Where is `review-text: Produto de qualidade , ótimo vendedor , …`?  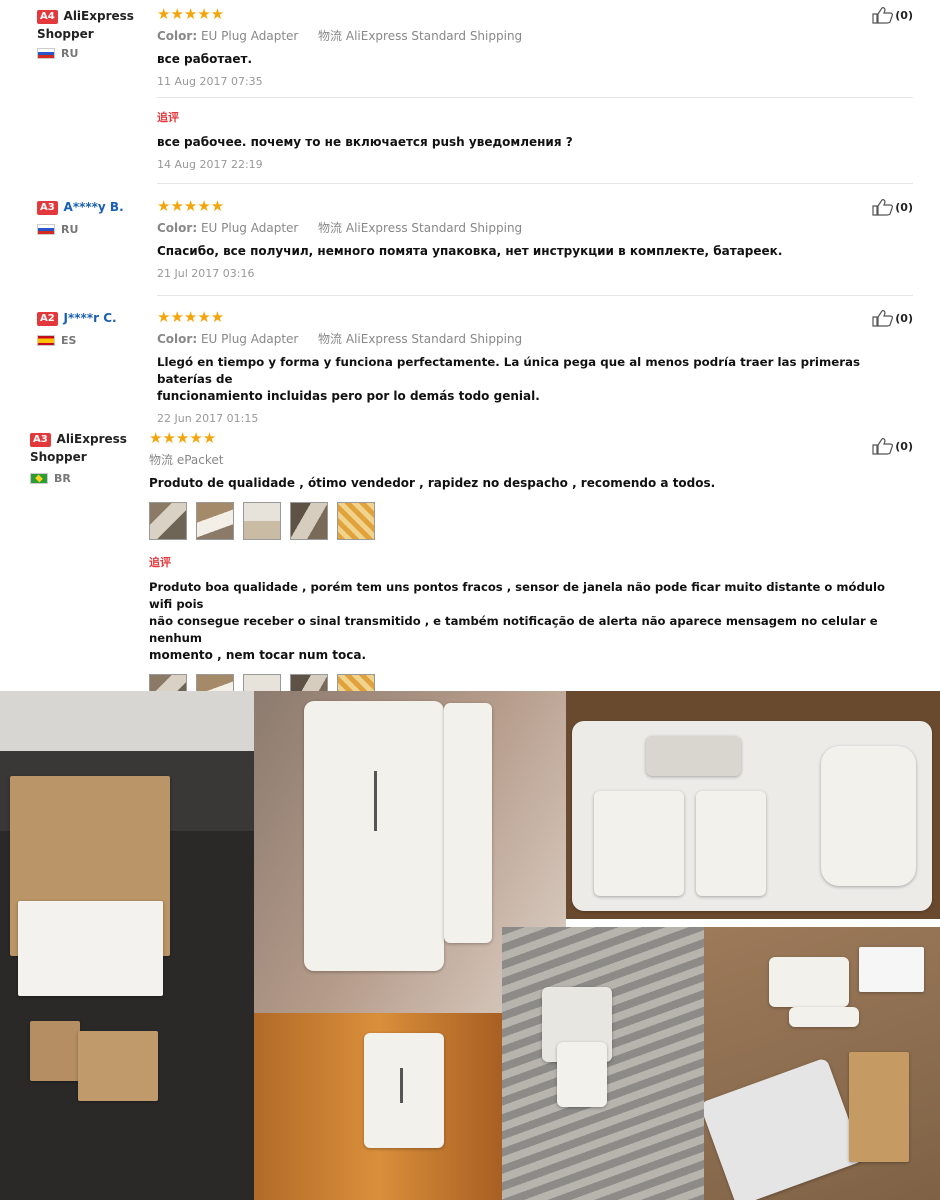
review-text: Produto de qualidade , ótimo vendedor , … is located at coordinates (432, 483).